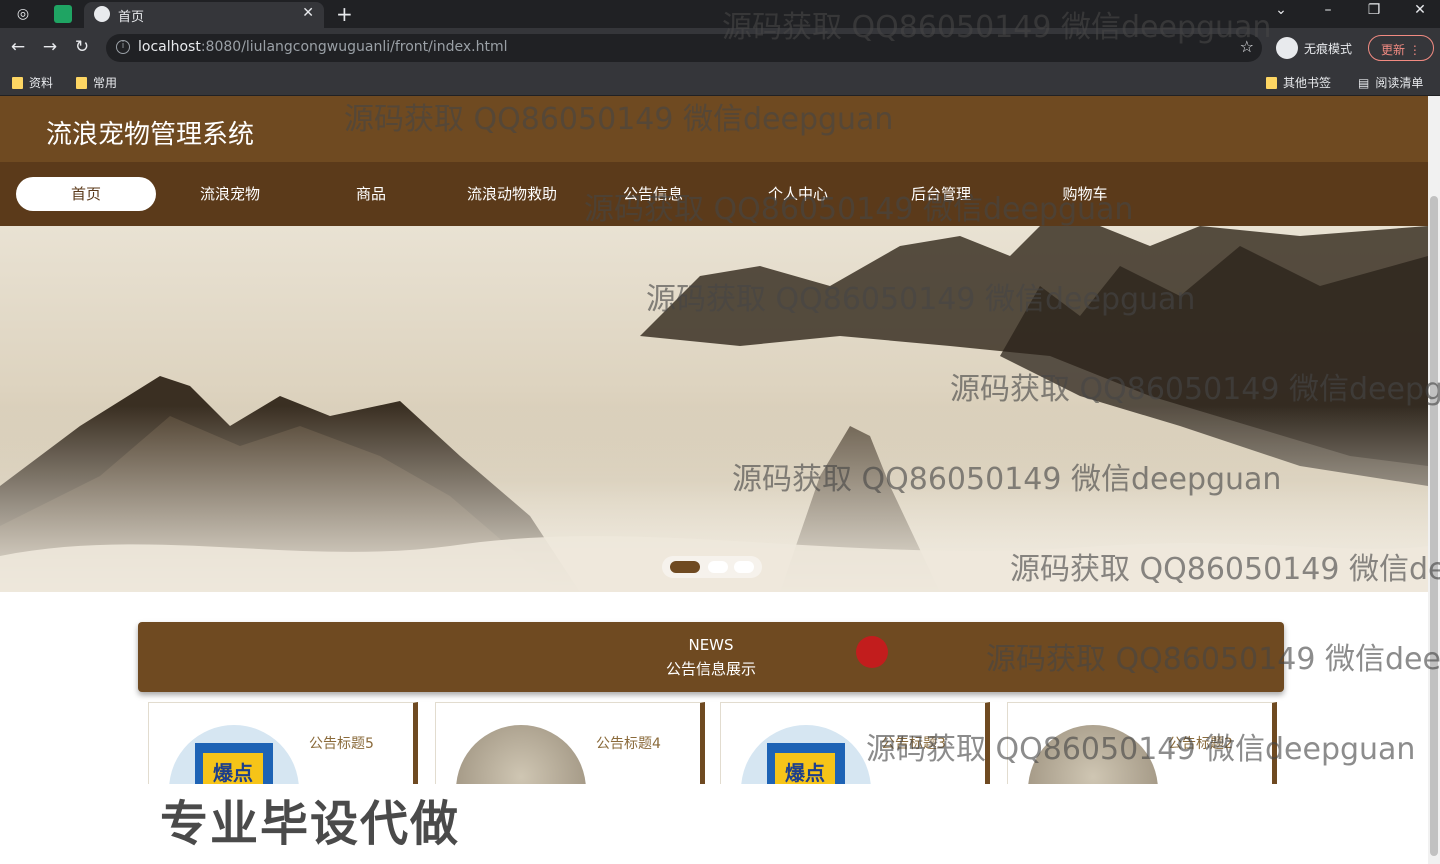 This screenshot has height=864, width=1440. What do you see at coordinates (1307, 83) in the screenshot?
I see `other-bookmarks-label: 其他书签` at bounding box center [1307, 83].